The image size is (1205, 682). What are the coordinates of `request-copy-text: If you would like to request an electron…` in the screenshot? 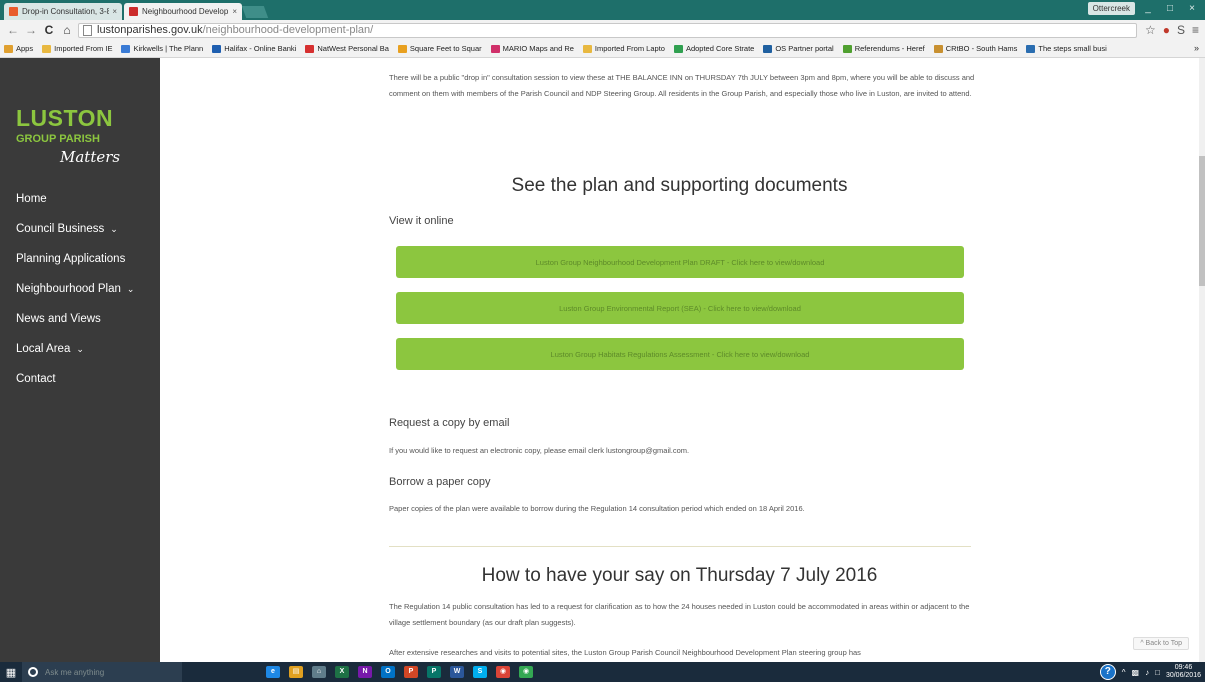 It's located at (539, 450).